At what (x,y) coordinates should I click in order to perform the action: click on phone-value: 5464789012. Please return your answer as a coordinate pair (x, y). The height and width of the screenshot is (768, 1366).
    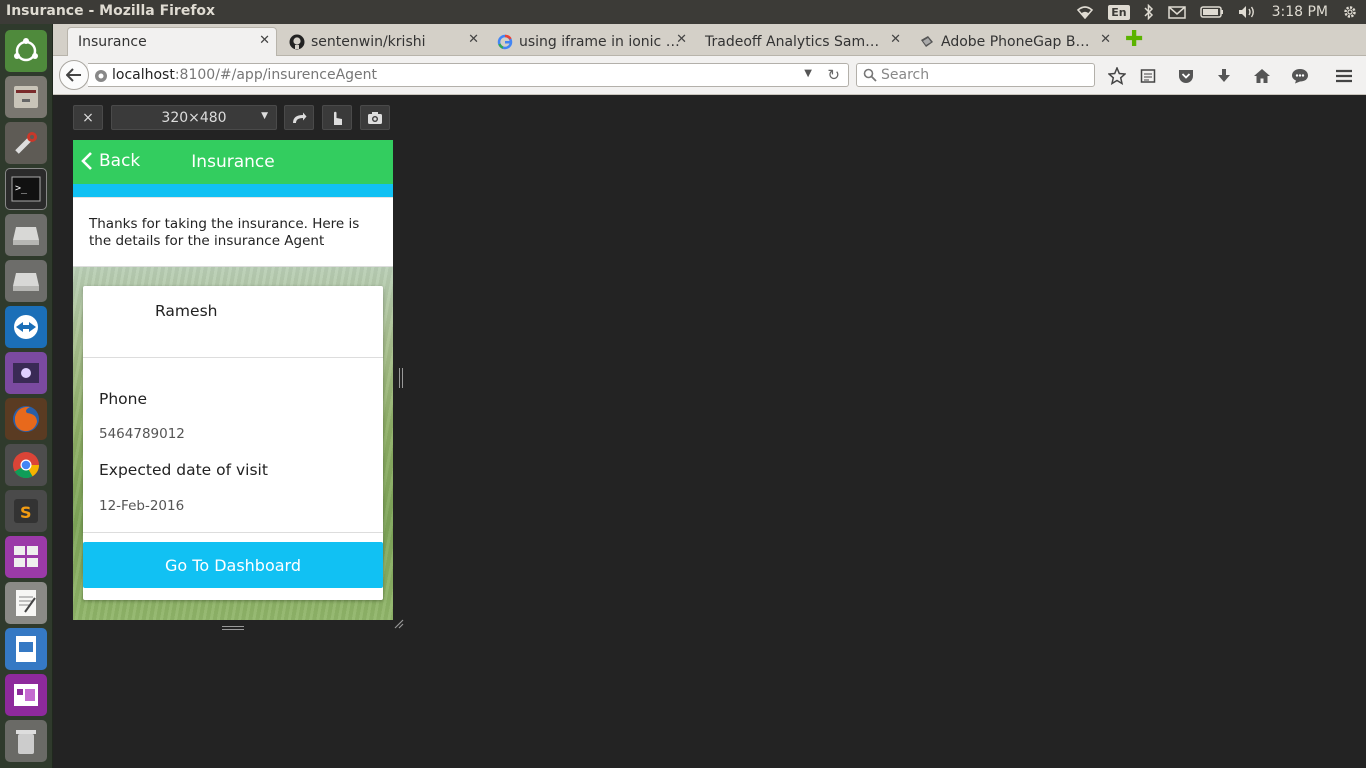
    Looking at the image, I should click on (142, 434).